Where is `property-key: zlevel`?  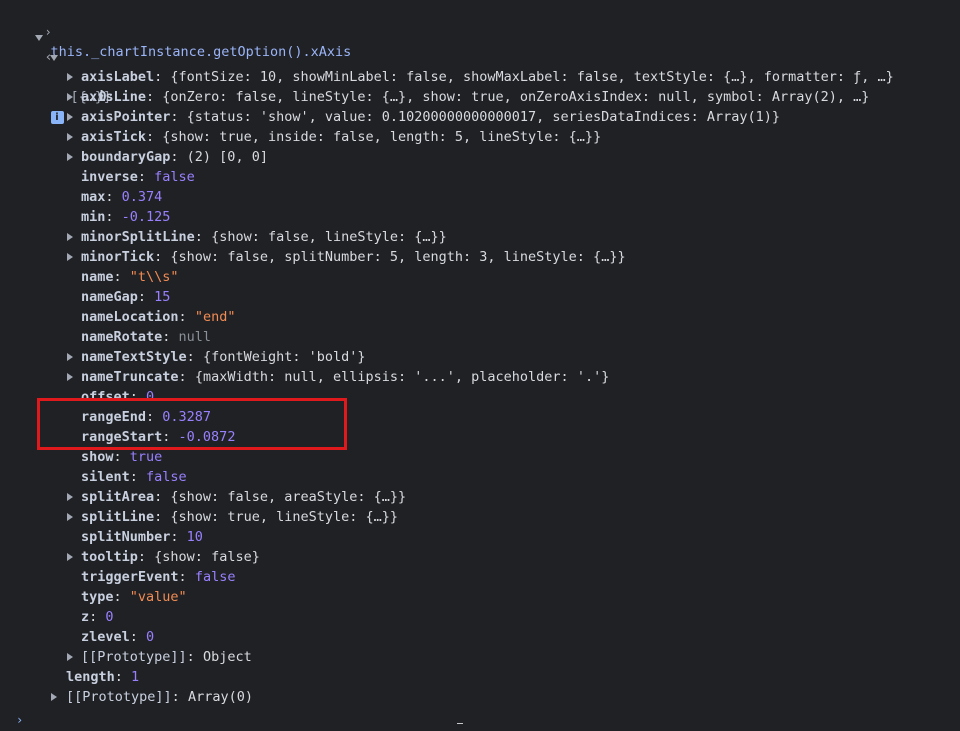 property-key: zlevel is located at coordinates (105, 637).